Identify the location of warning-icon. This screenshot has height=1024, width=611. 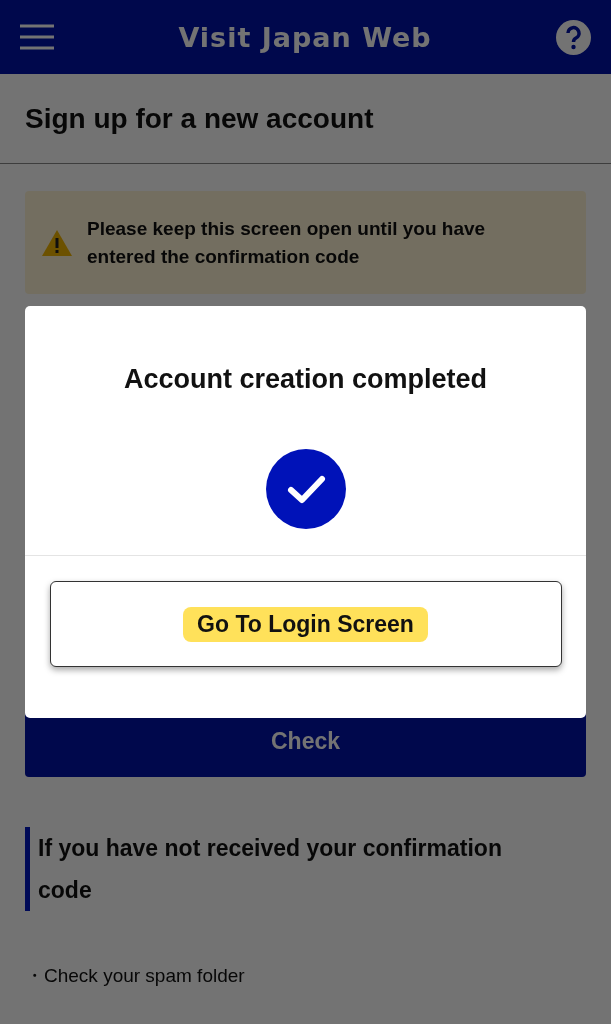
(57, 242).